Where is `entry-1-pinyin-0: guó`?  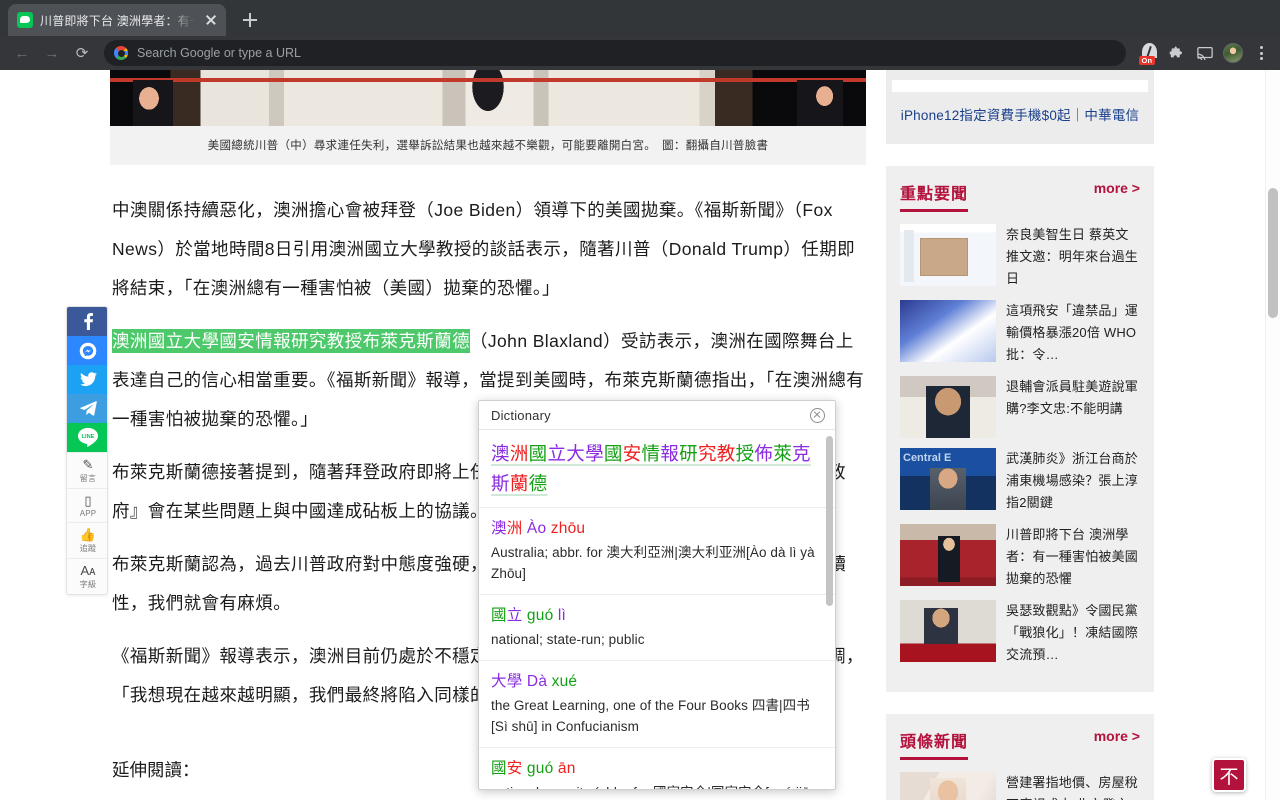
entry-1-pinyin-0: guó is located at coordinates (540, 615).